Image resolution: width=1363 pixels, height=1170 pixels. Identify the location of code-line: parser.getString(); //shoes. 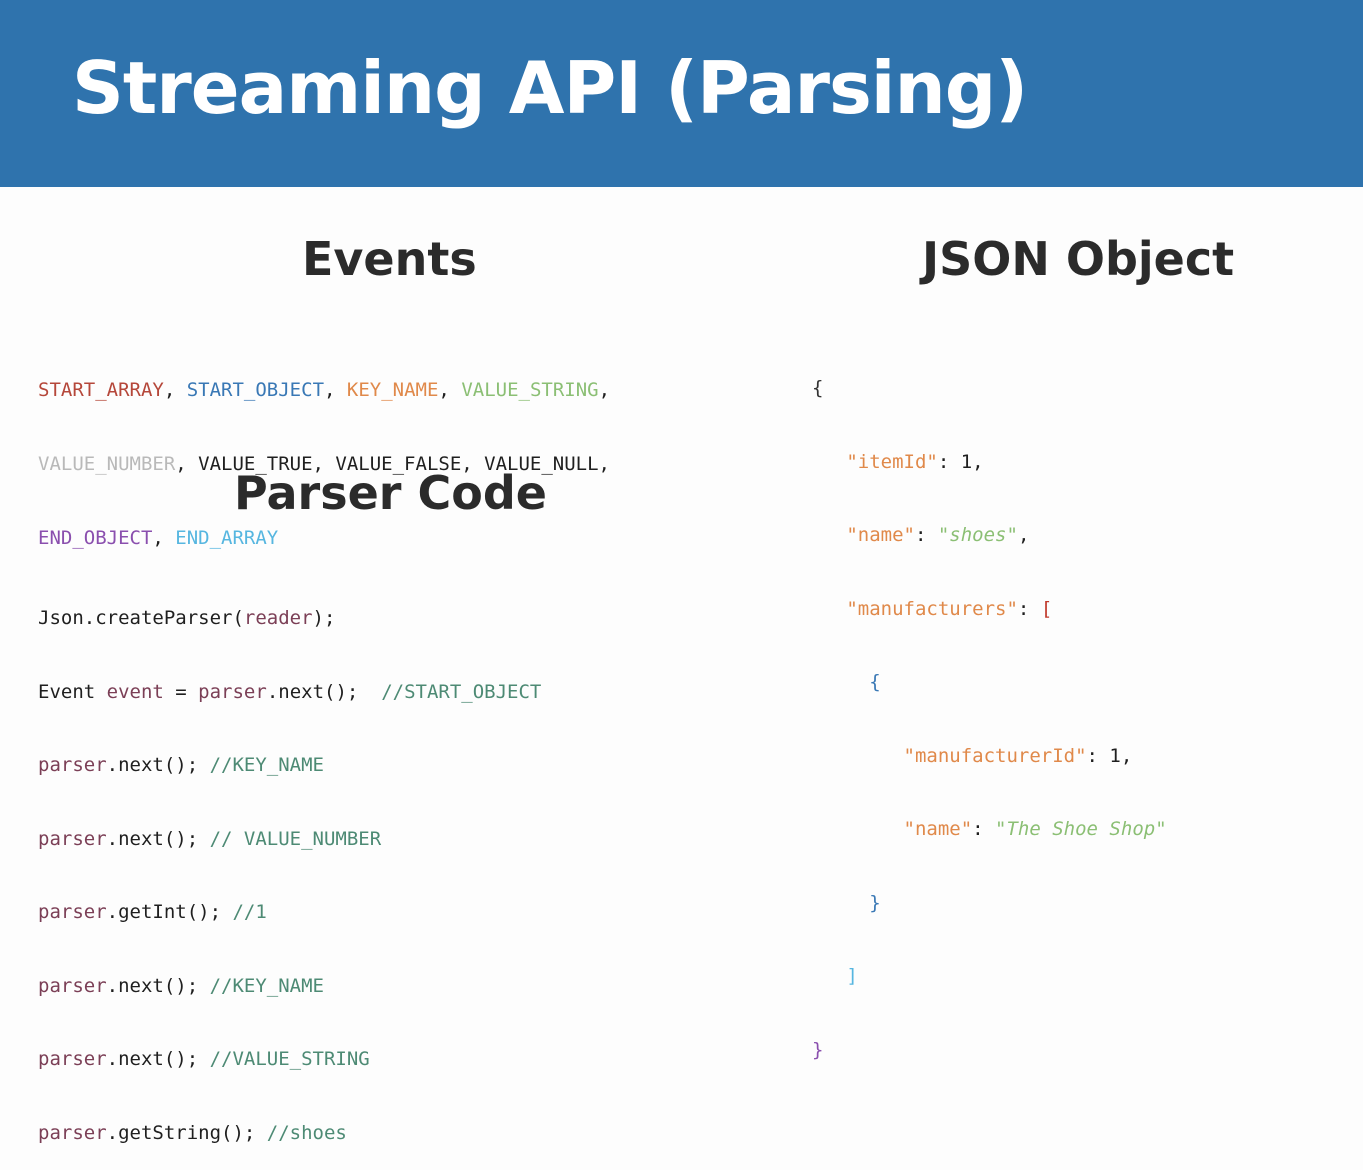
(192, 1132).